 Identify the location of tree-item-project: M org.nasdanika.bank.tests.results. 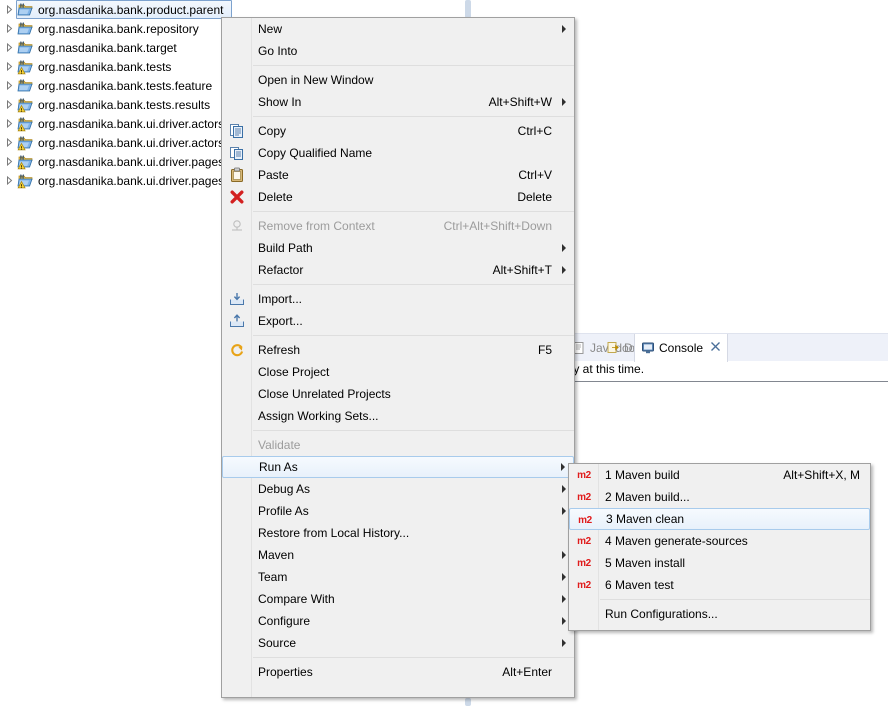
(116, 104).